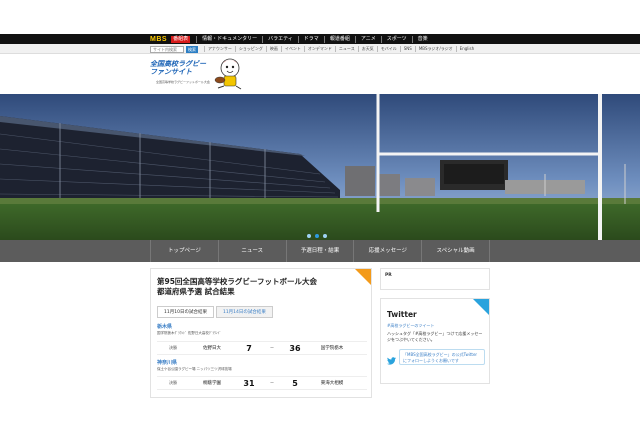 This screenshot has width=640, height=426. I want to click on site-logo-subtitle: 全国高等学校ラグビーフットボール大会, so click(183, 82).